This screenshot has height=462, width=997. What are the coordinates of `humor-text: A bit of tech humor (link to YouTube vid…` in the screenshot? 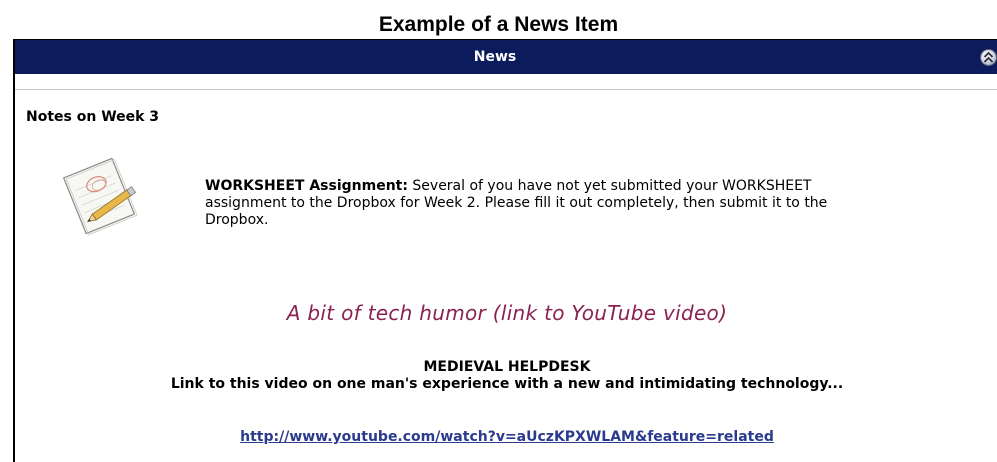 It's located at (507, 313).